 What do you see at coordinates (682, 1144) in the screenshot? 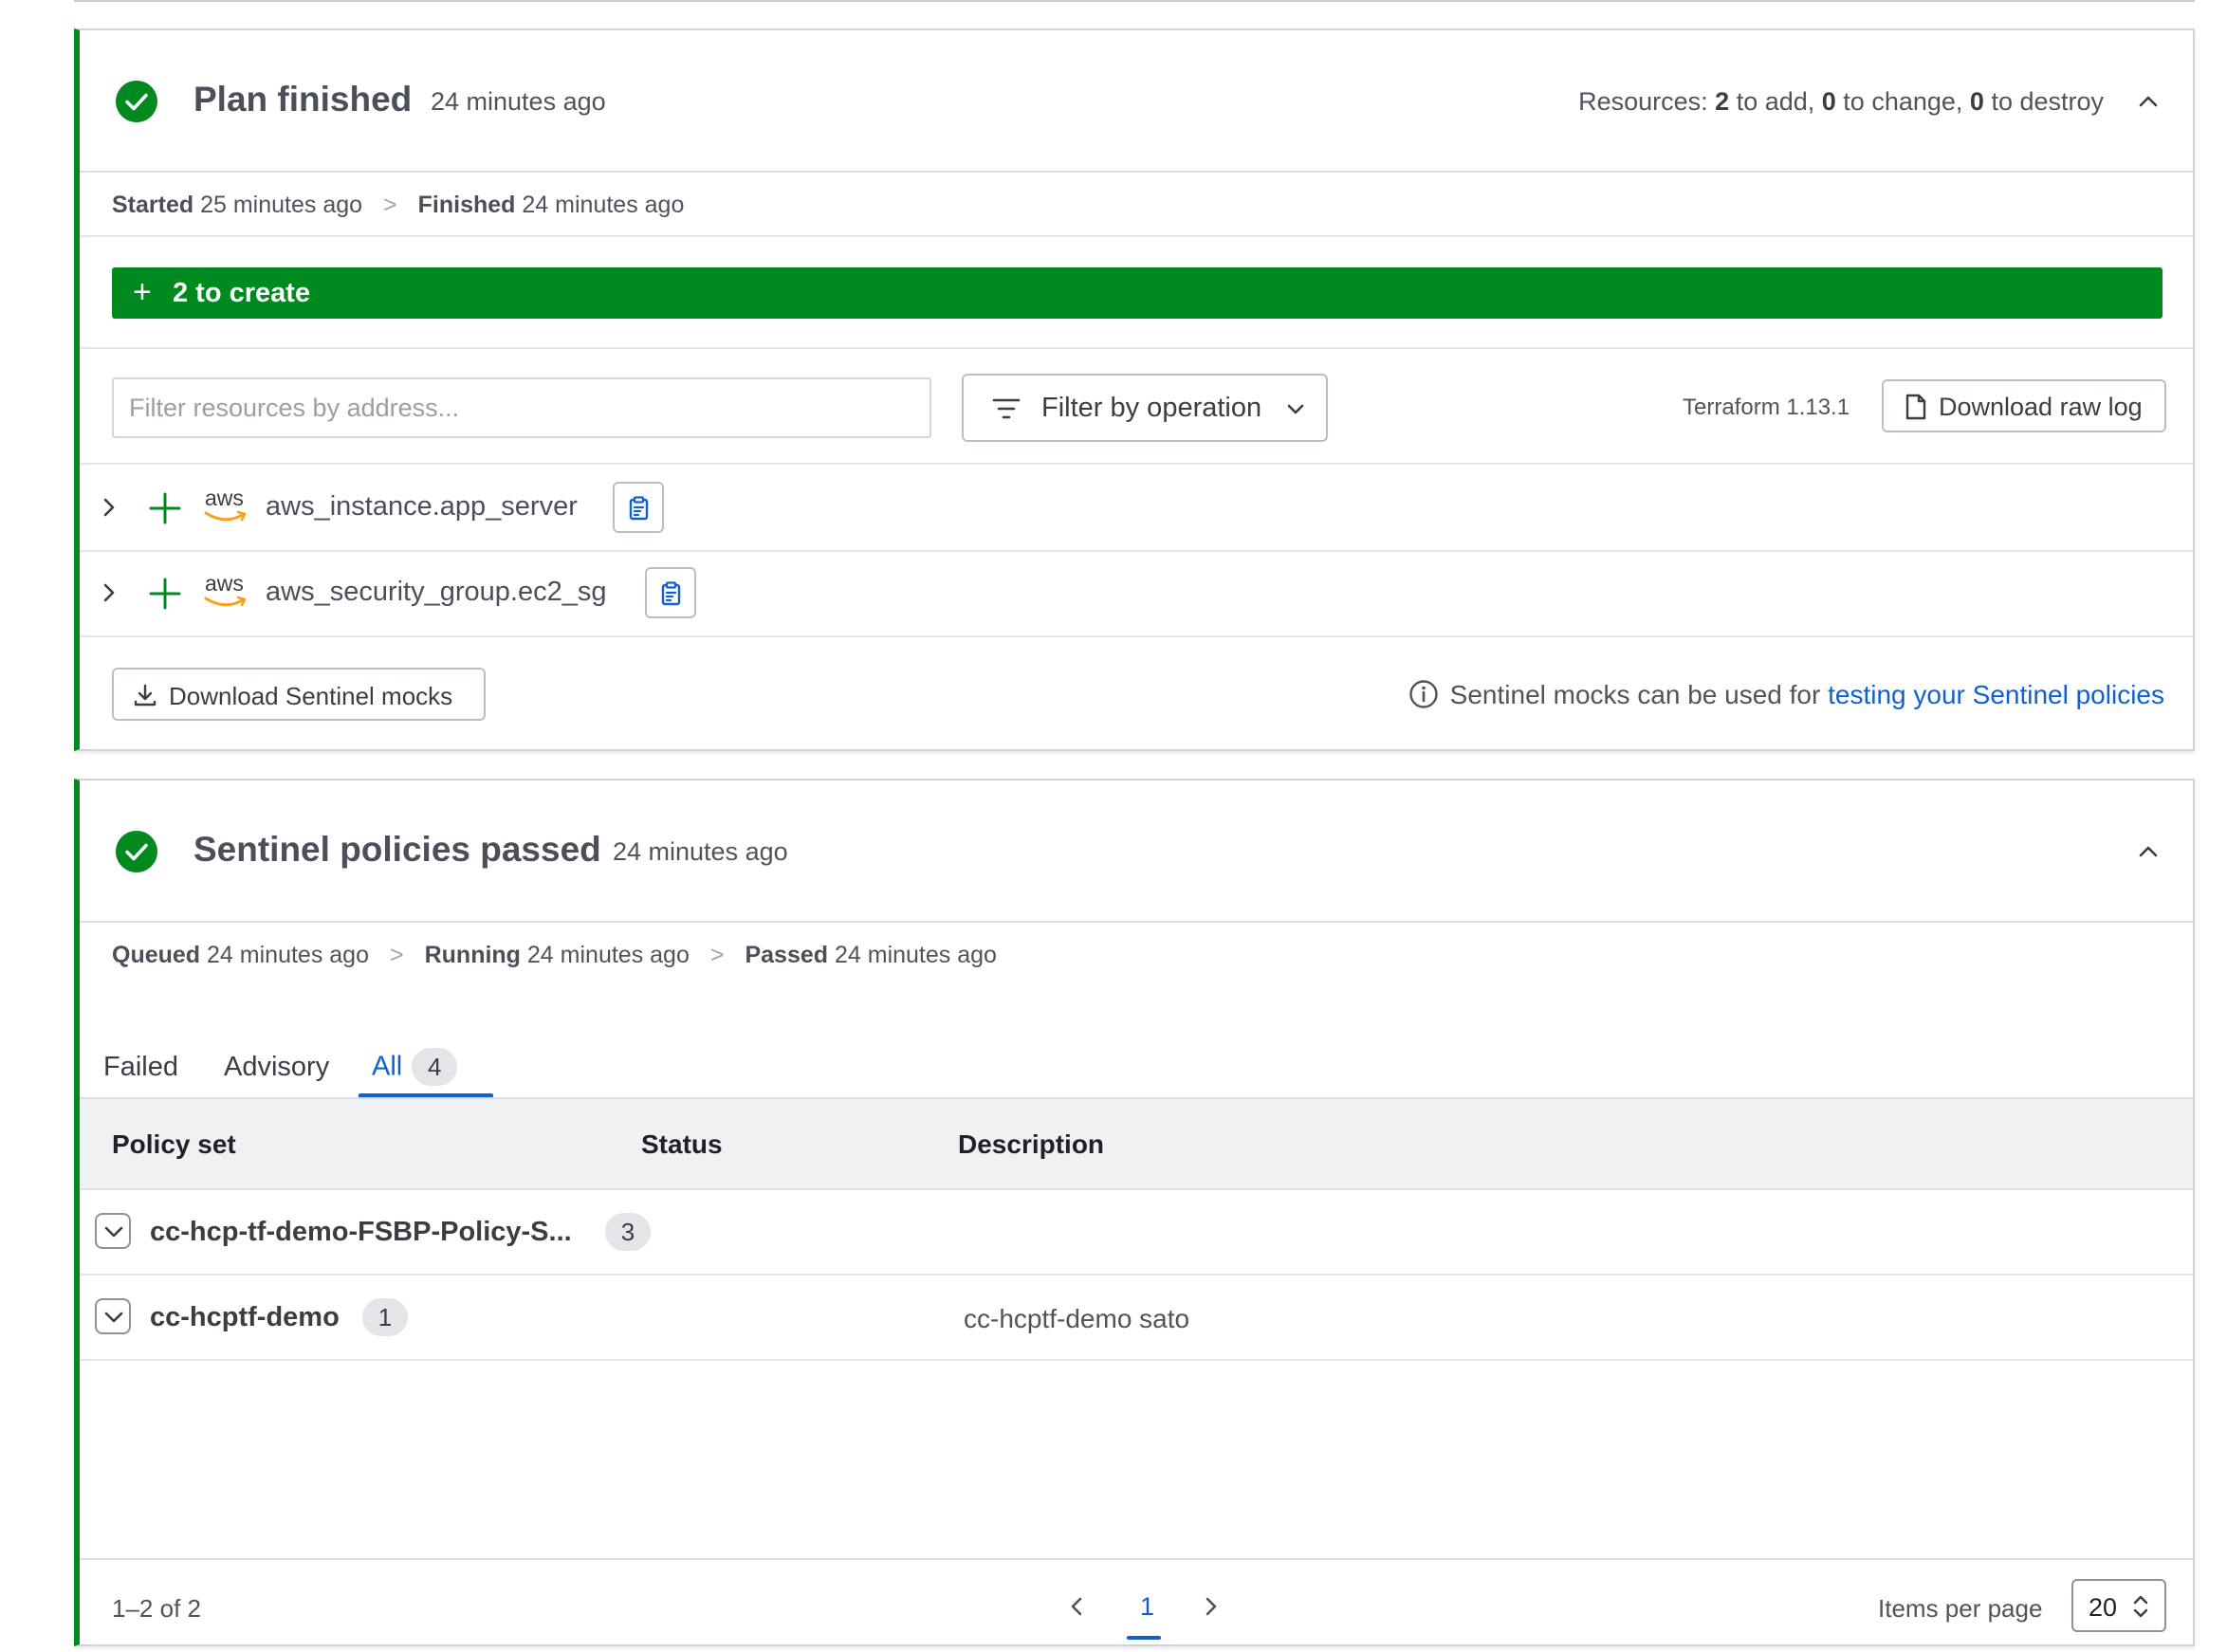
I see `column-status: Status` at bounding box center [682, 1144].